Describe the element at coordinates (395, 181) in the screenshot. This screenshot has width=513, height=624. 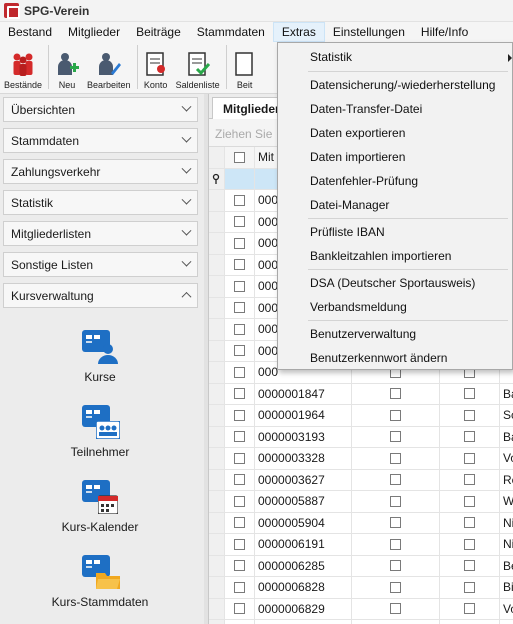
I see `menu-item-datenfehler-pruefung: Datenfehler-Prüfung` at that location.